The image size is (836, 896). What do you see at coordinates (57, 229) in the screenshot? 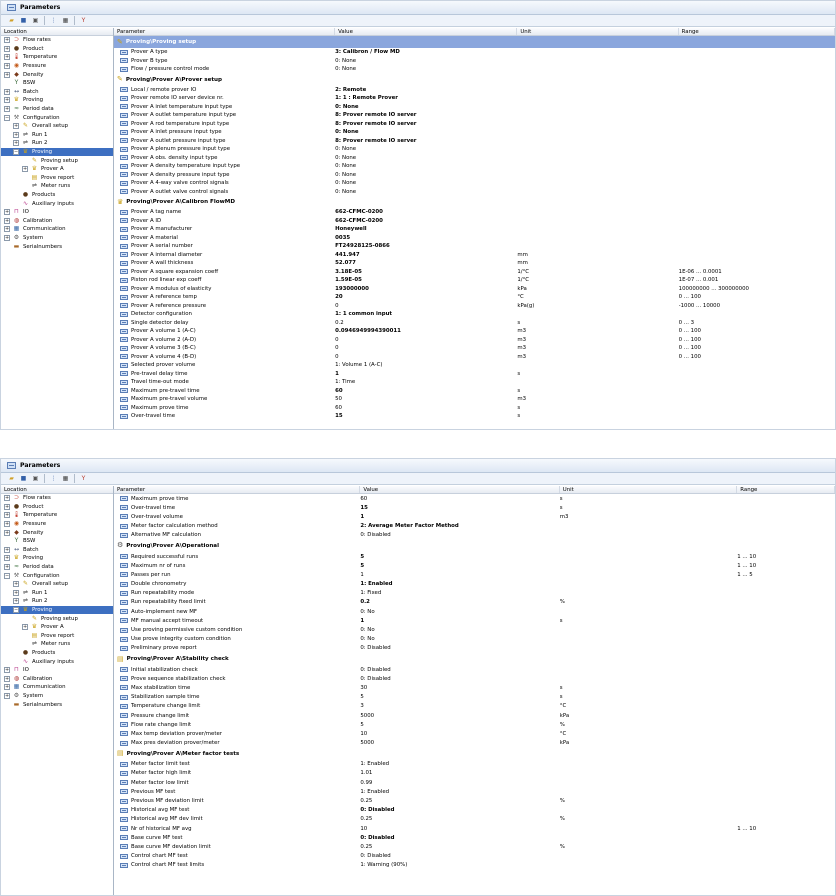
I see `tree-item: + ▦ Communication` at bounding box center [57, 229].